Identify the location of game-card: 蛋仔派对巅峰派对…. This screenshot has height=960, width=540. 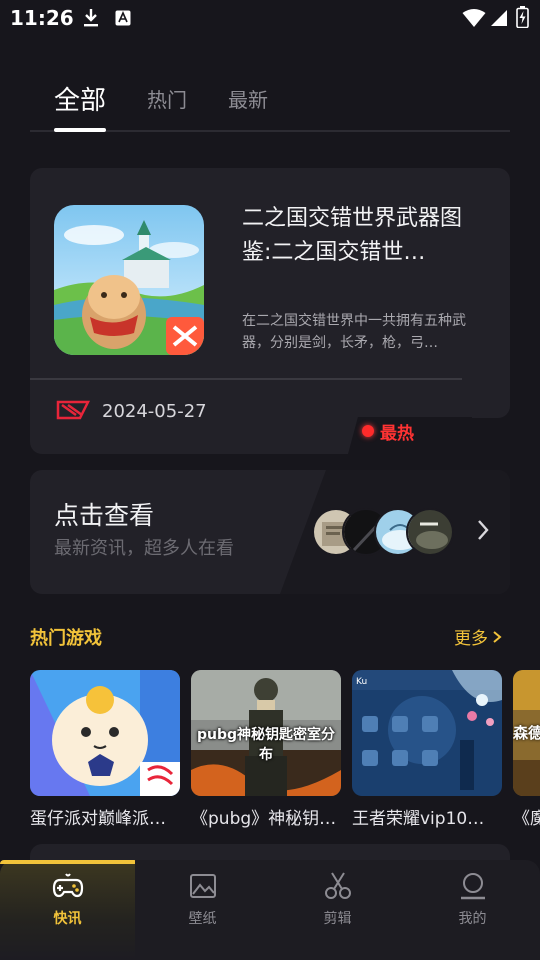
(105, 749).